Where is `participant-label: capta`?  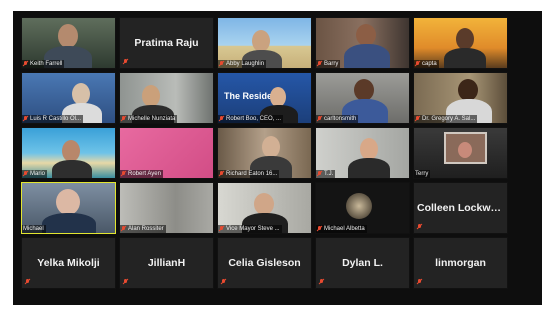 participant-label: capta is located at coordinates (426, 64).